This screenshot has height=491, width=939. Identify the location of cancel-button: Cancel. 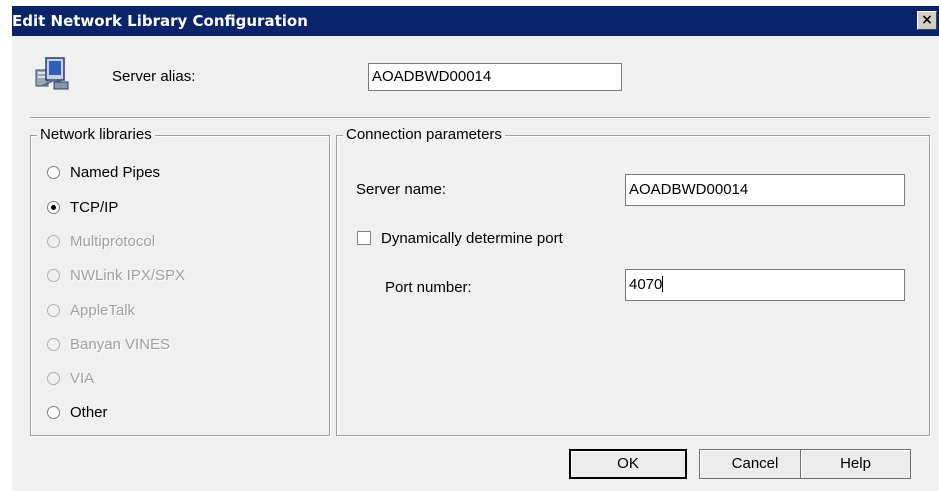
(755, 464).